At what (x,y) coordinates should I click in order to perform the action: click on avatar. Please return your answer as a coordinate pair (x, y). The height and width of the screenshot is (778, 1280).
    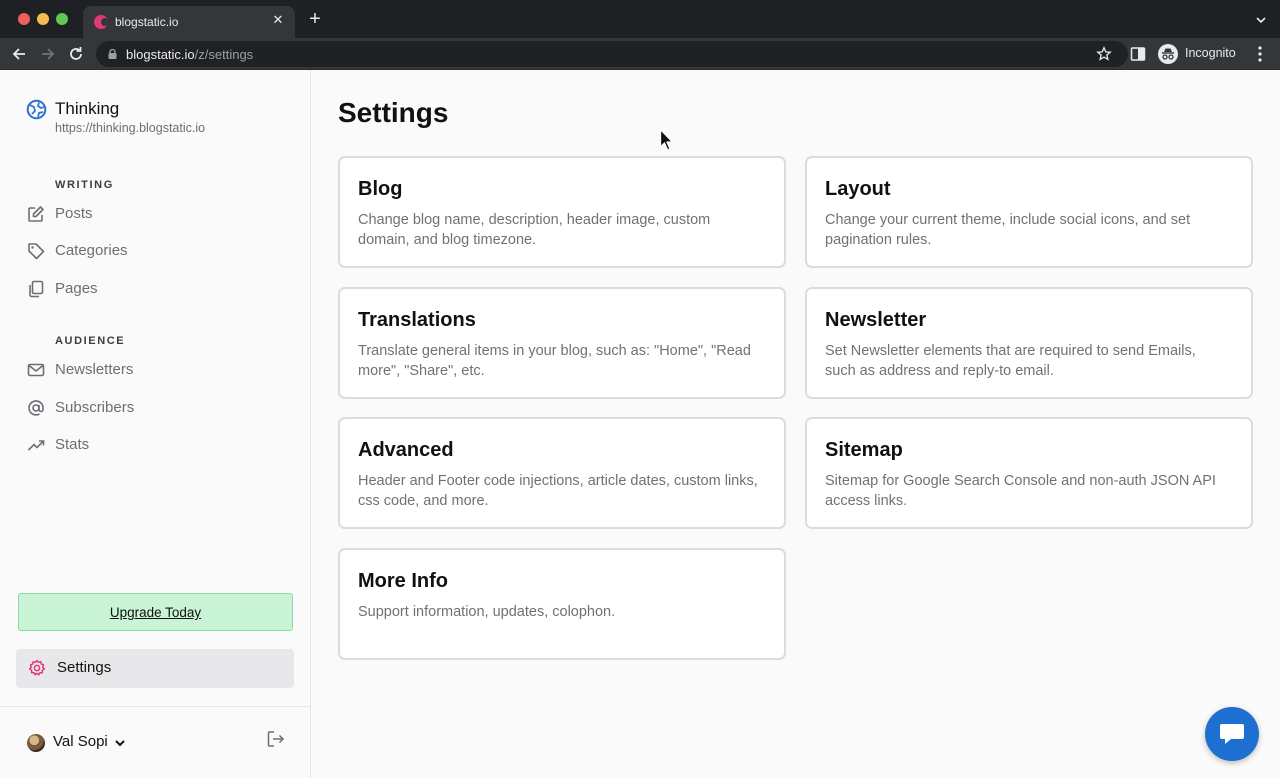
    Looking at the image, I should click on (36, 743).